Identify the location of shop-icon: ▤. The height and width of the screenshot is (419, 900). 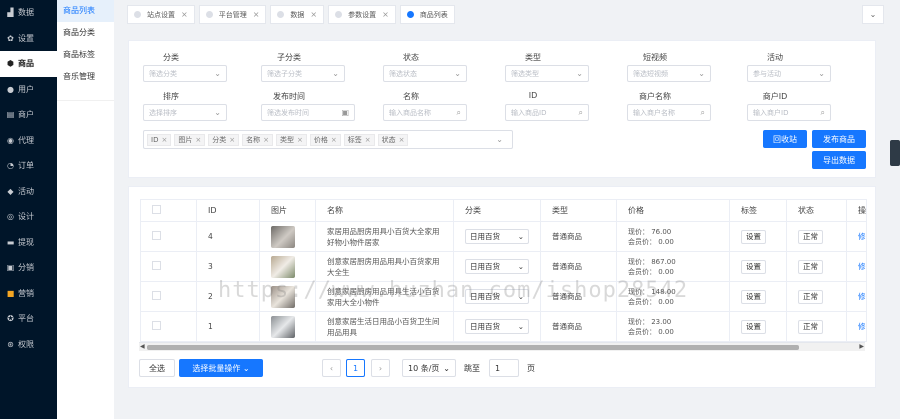
(10, 115).